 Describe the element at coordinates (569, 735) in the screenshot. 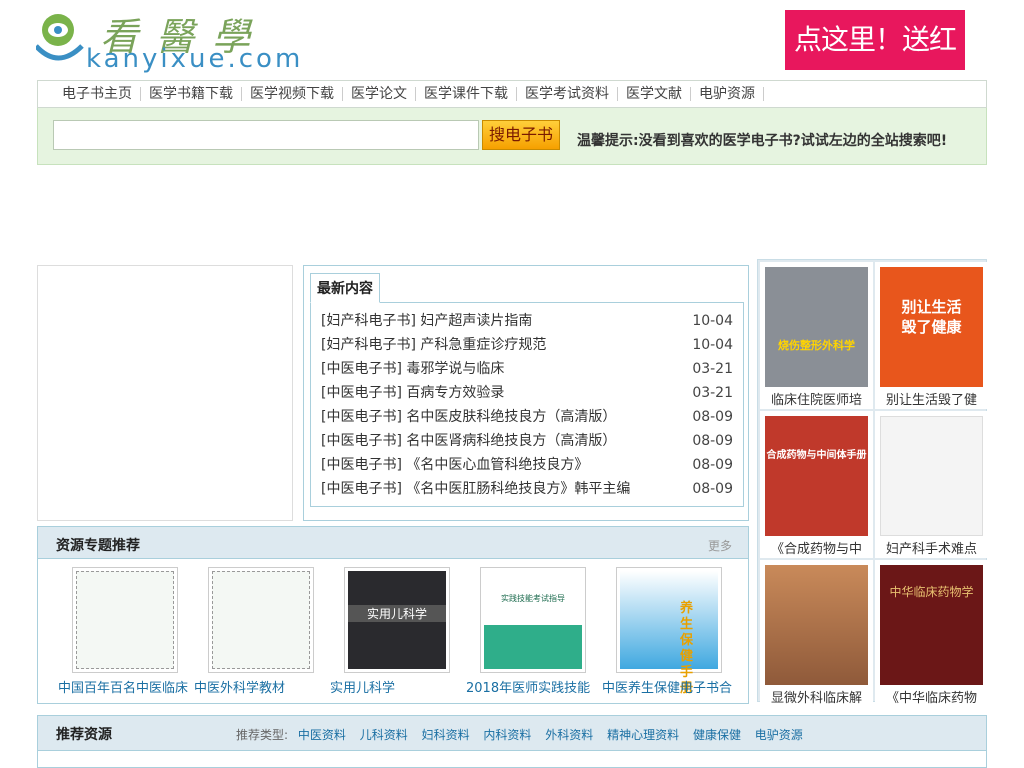

I see `type-link-surgery: 外科资料` at that location.